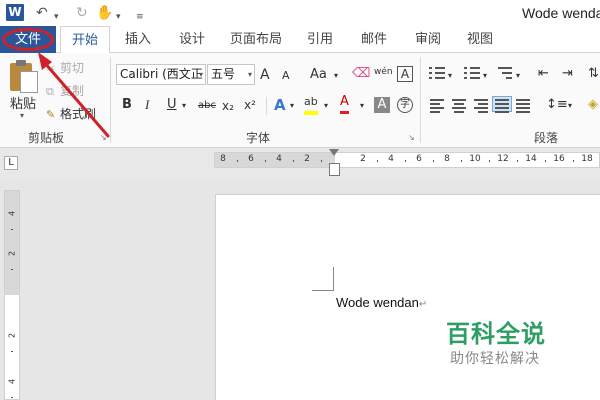 The height and width of the screenshot is (400, 600). I want to click on shading-icon: ◈, so click(593, 105).